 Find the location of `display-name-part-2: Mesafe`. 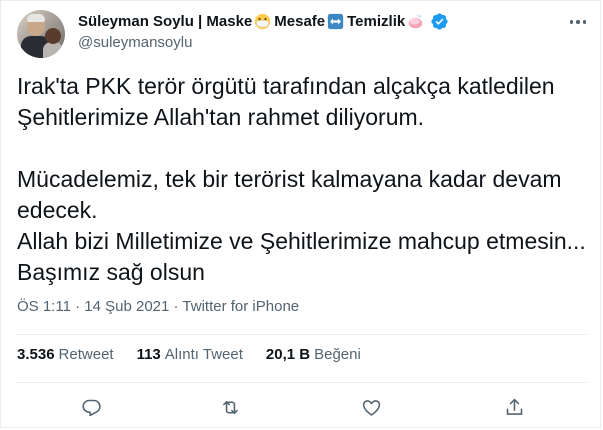

display-name-part-2: Mesafe is located at coordinates (300, 21).